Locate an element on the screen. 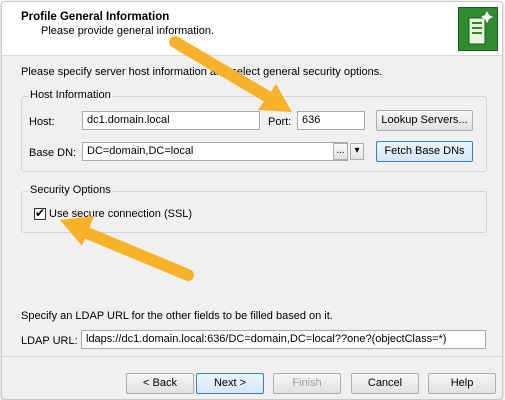  ldap-url-label: LDAP URL: is located at coordinates (49, 341).